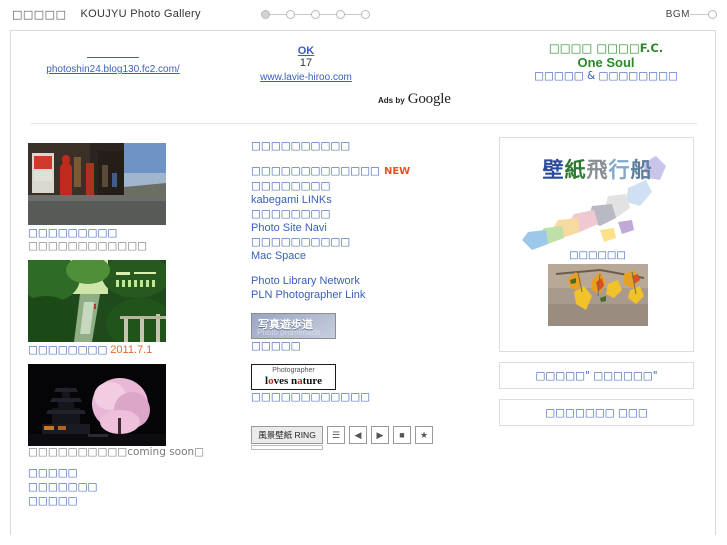 The width and height of the screenshot is (727, 545). What do you see at coordinates (712, 14) in the screenshot?
I see `bgm-knob-icon` at bounding box center [712, 14].